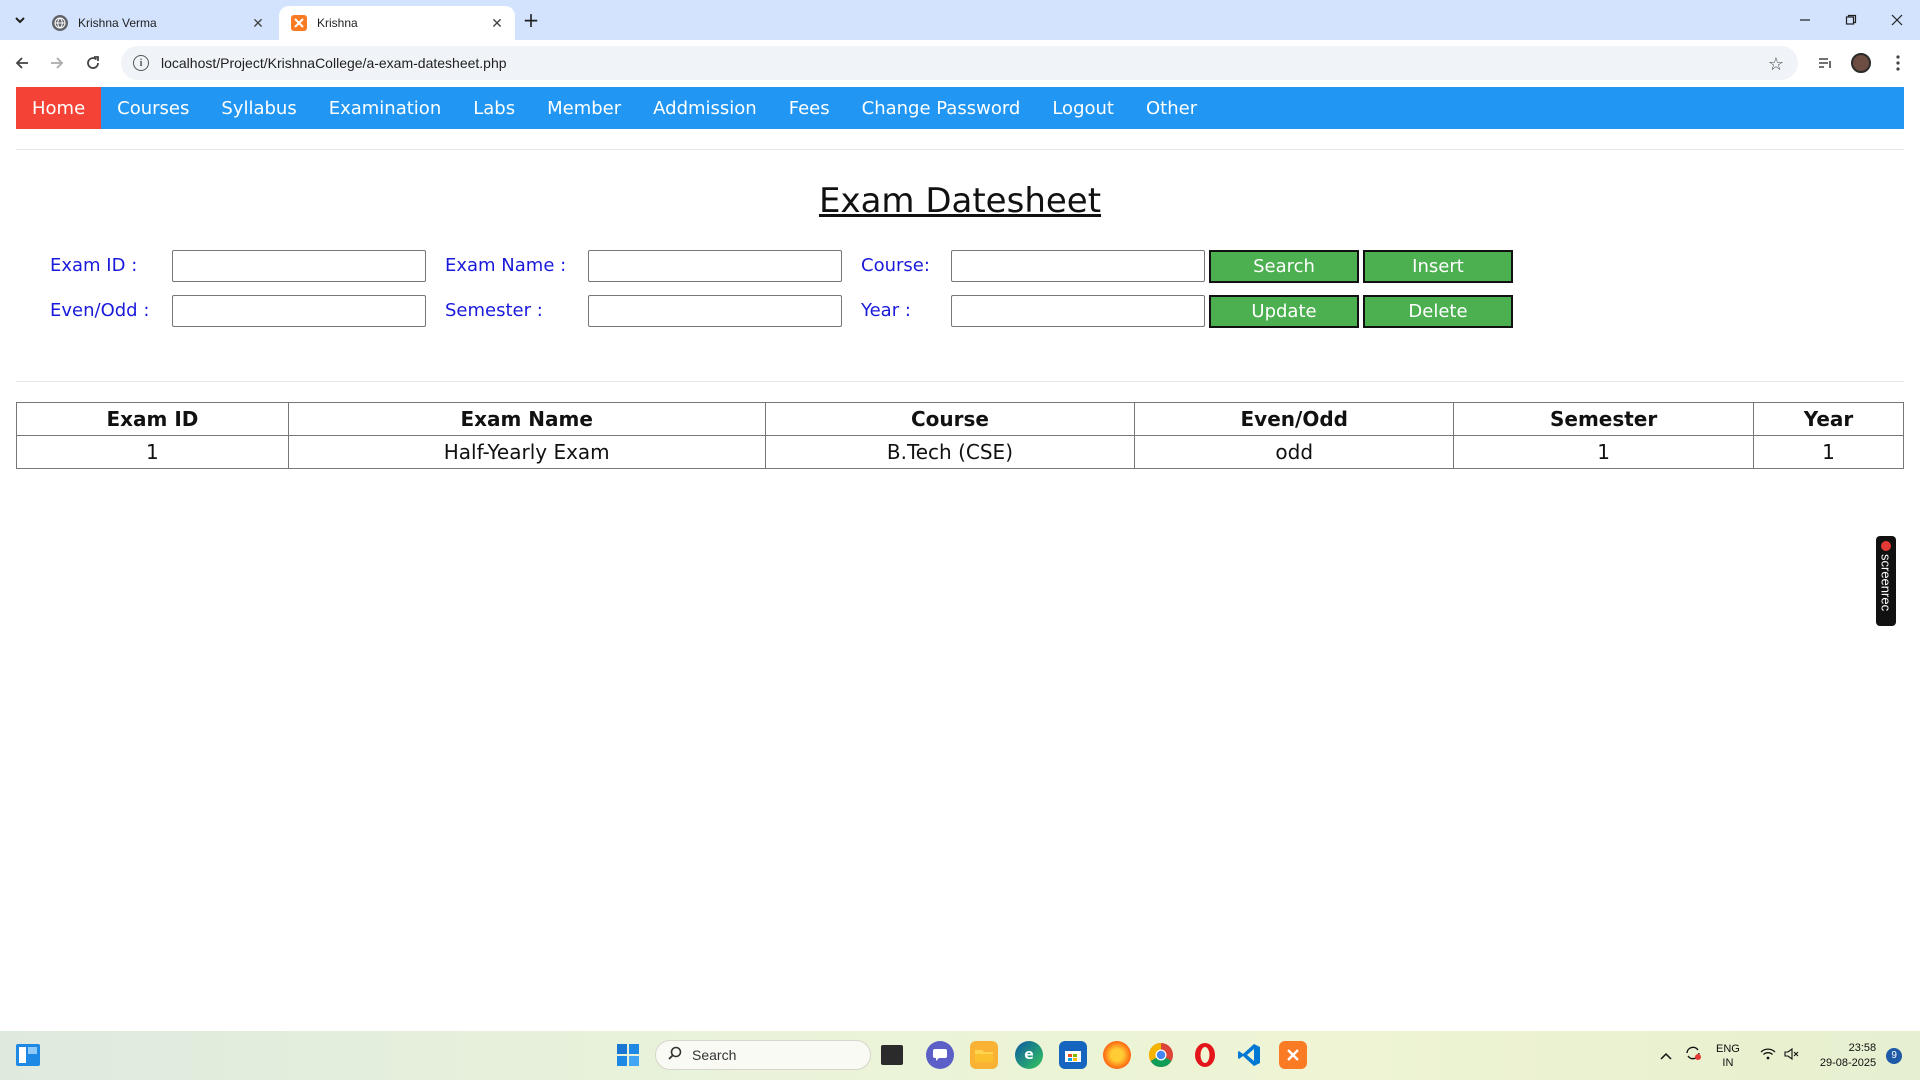  What do you see at coordinates (28, 1055) in the screenshot?
I see `widgets-icon` at bounding box center [28, 1055].